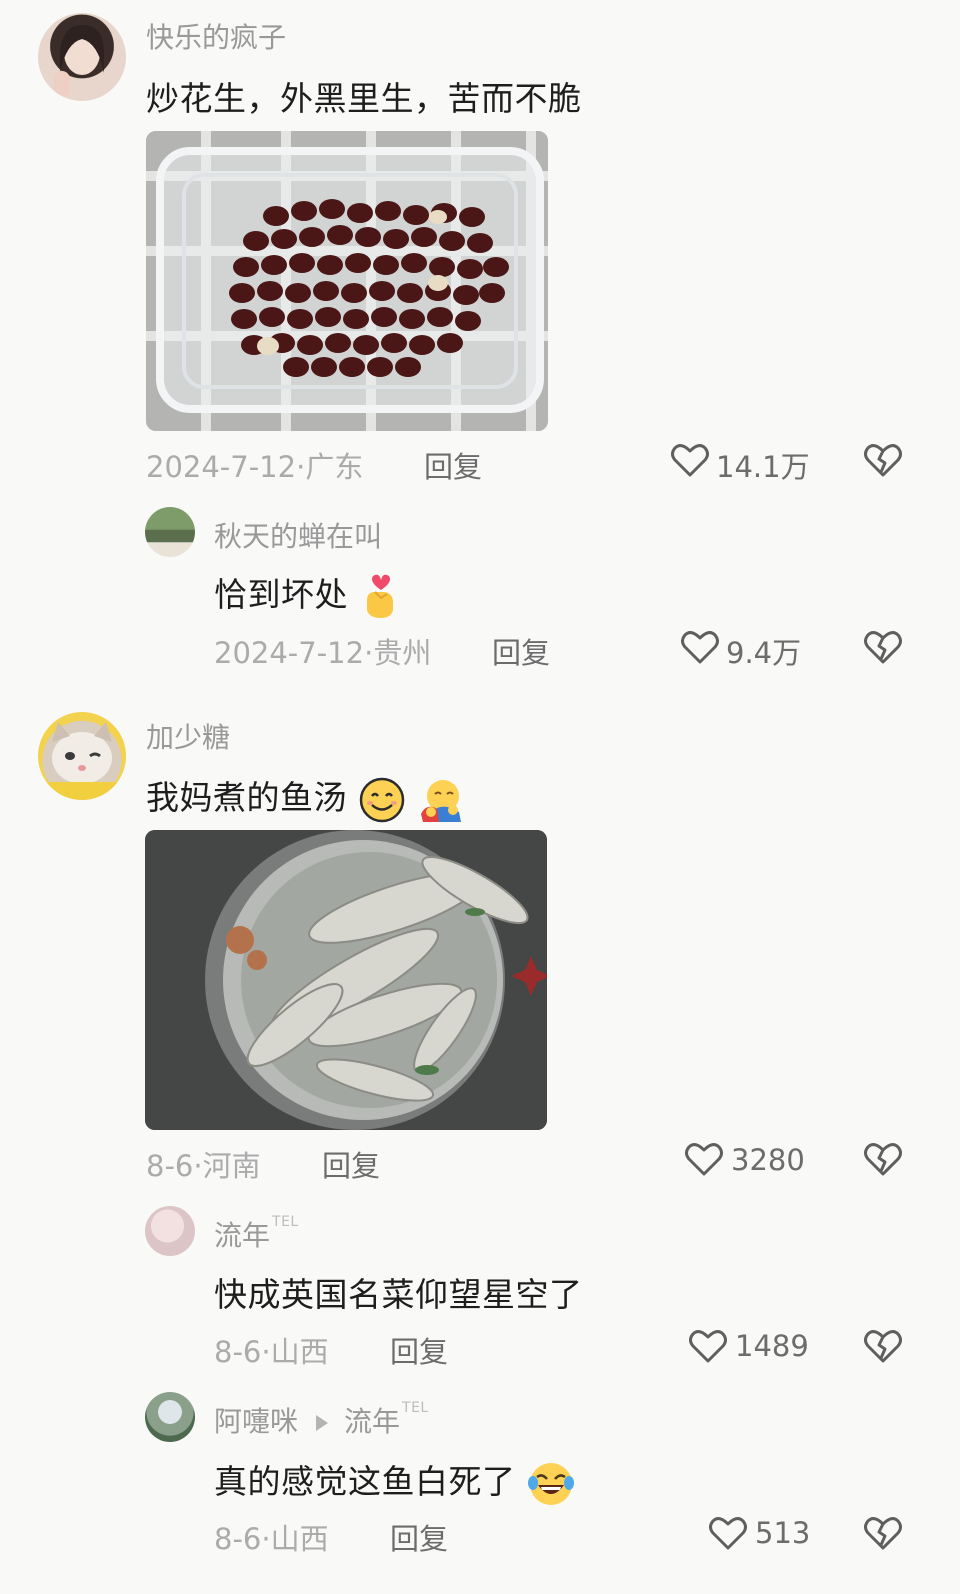 This screenshot has width=960, height=1594. I want to click on comment-text: 我妈煮的鱼汤, so click(306, 797).